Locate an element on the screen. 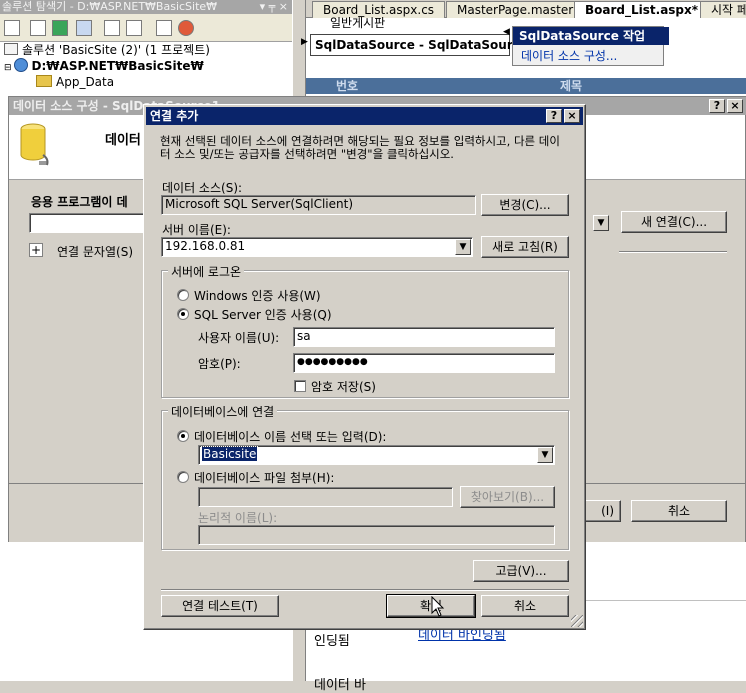  collapse-icon: ⊟ is located at coordinates (8, 68).